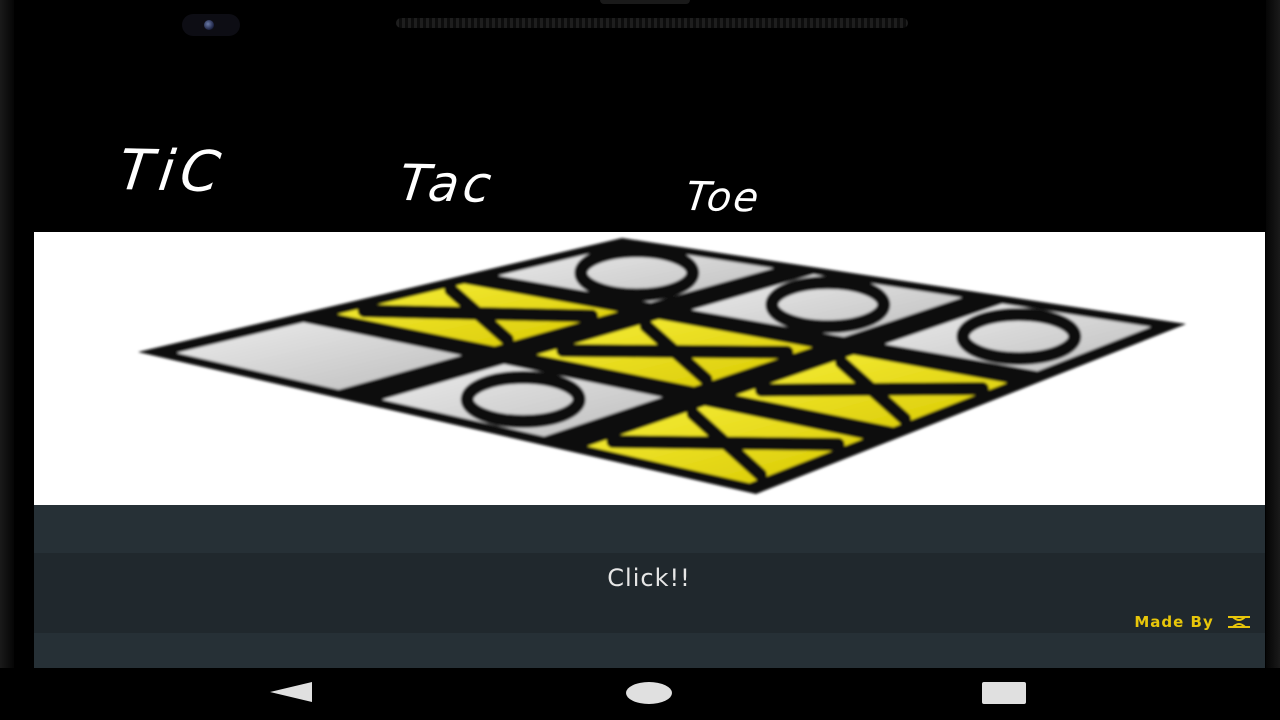  Describe the element at coordinates (649, 578) in the screenshot. I see `click-button: Click!!` at that location.